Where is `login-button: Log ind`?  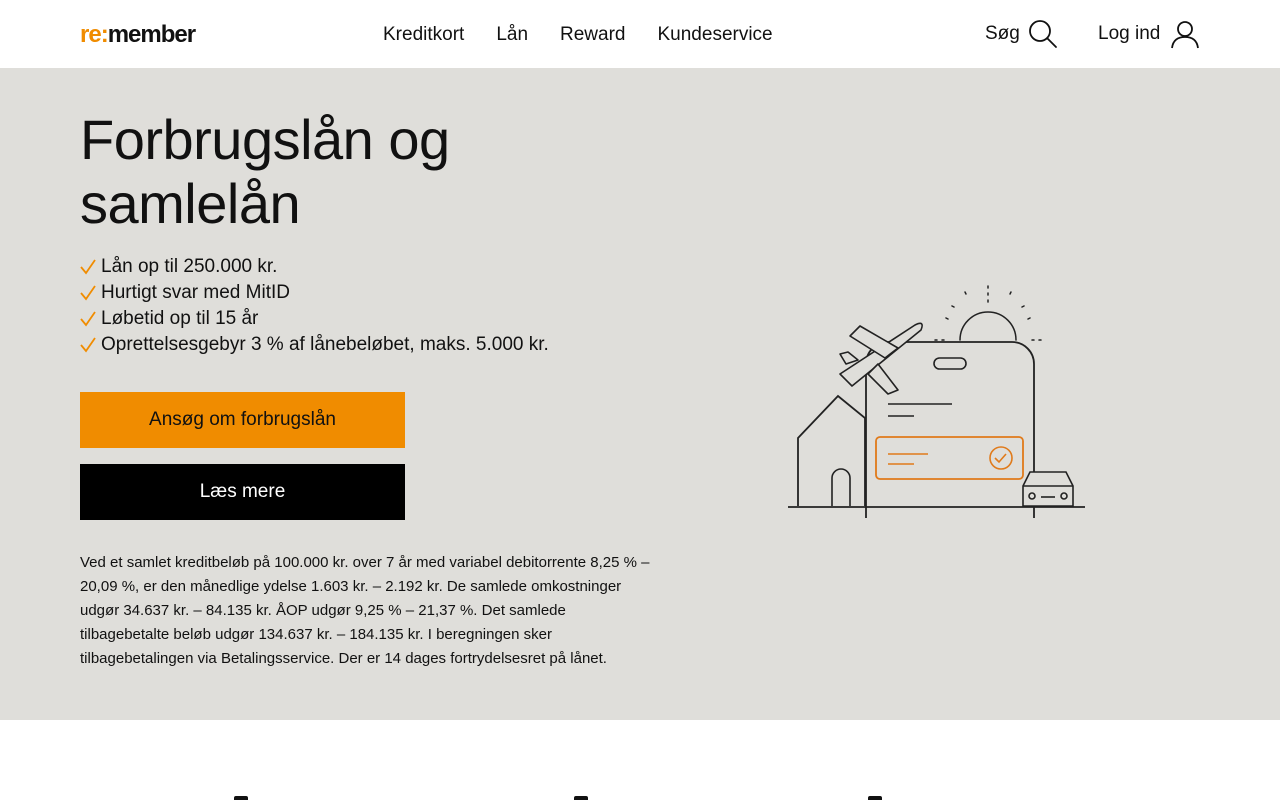
login-button: Log ind is located at coordinates (1149, 34).